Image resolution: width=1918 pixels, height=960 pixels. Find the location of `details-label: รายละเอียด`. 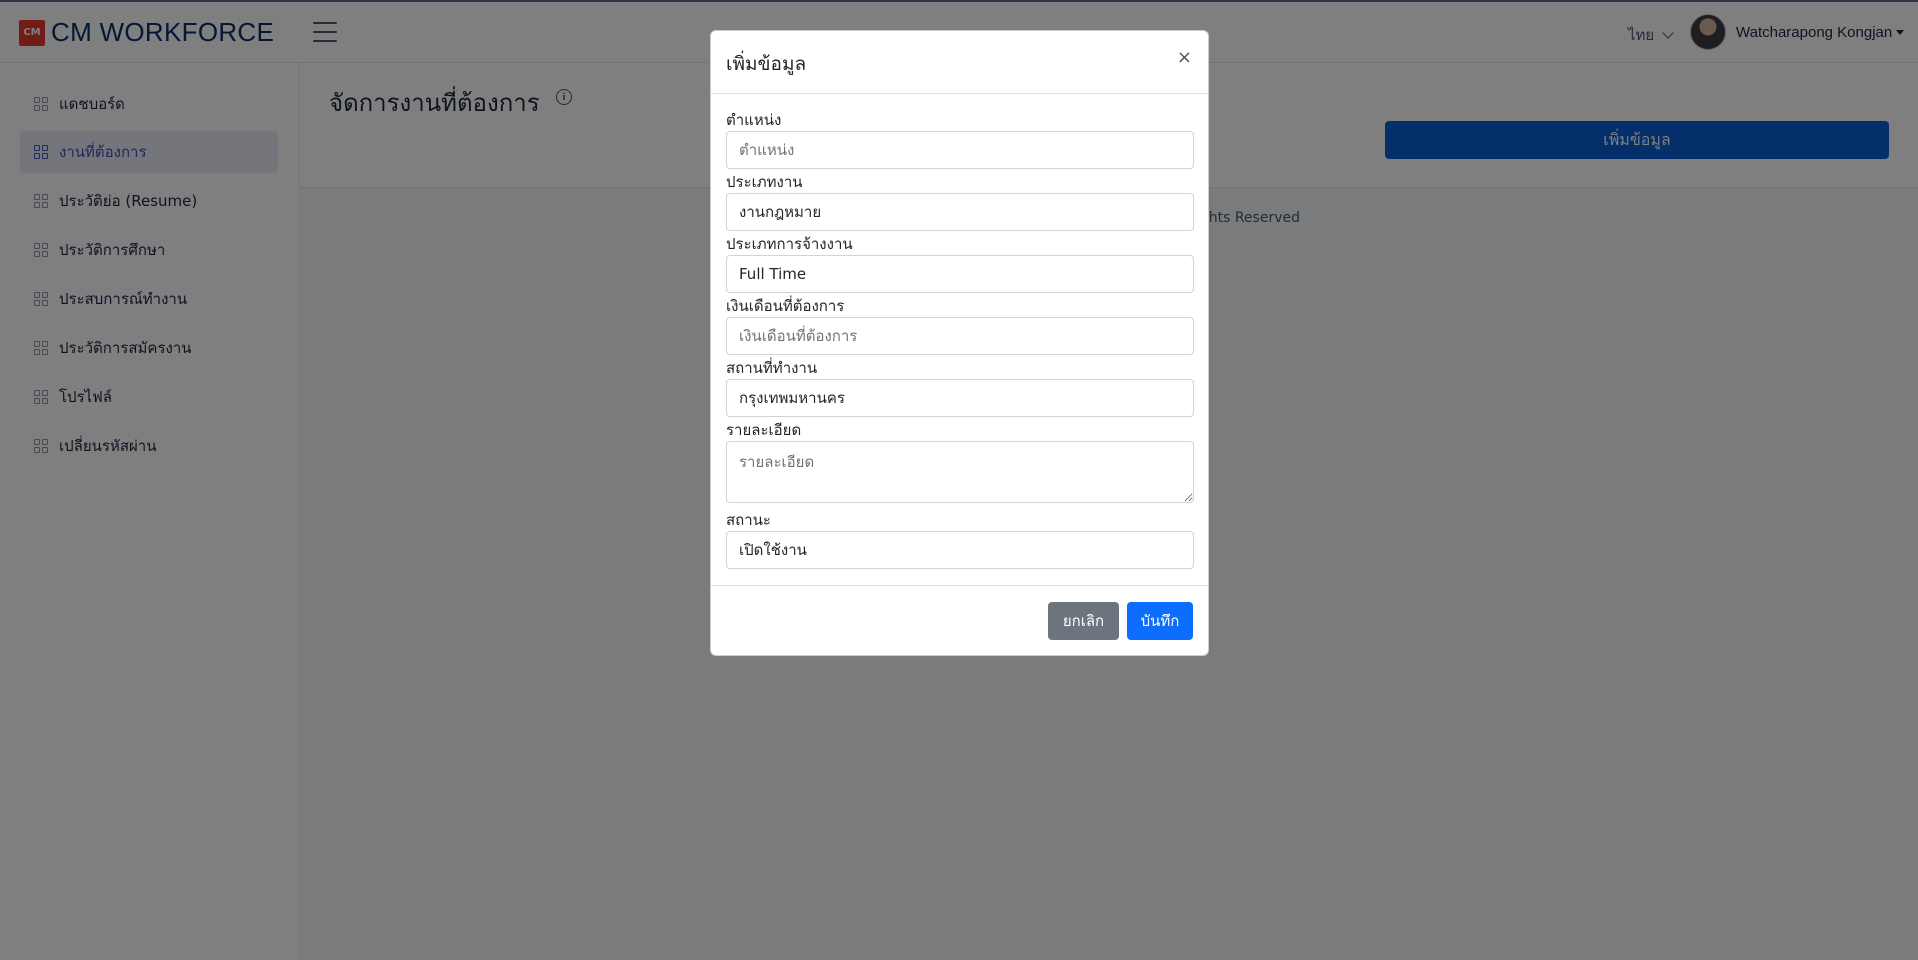

details-label: รายละเอียด is located at coordinates (764, 430).